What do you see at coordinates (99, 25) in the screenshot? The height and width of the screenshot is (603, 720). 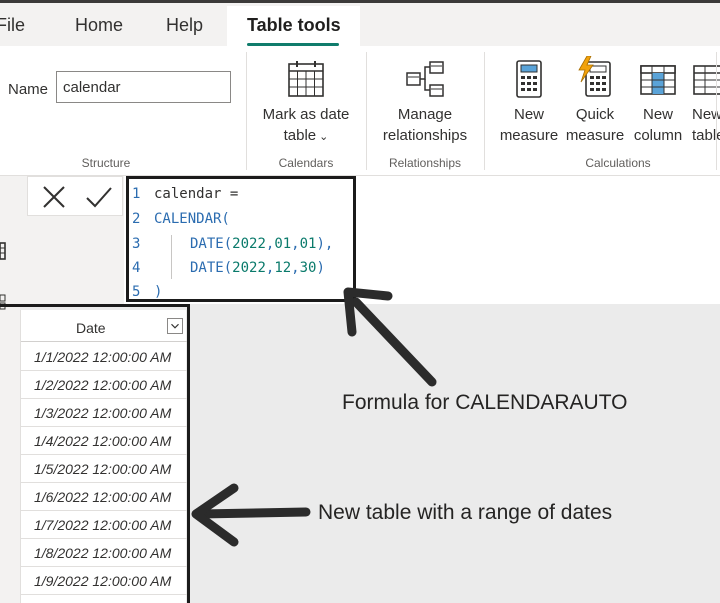 I see `tab-home: Home` at bounding box center [99, 25].